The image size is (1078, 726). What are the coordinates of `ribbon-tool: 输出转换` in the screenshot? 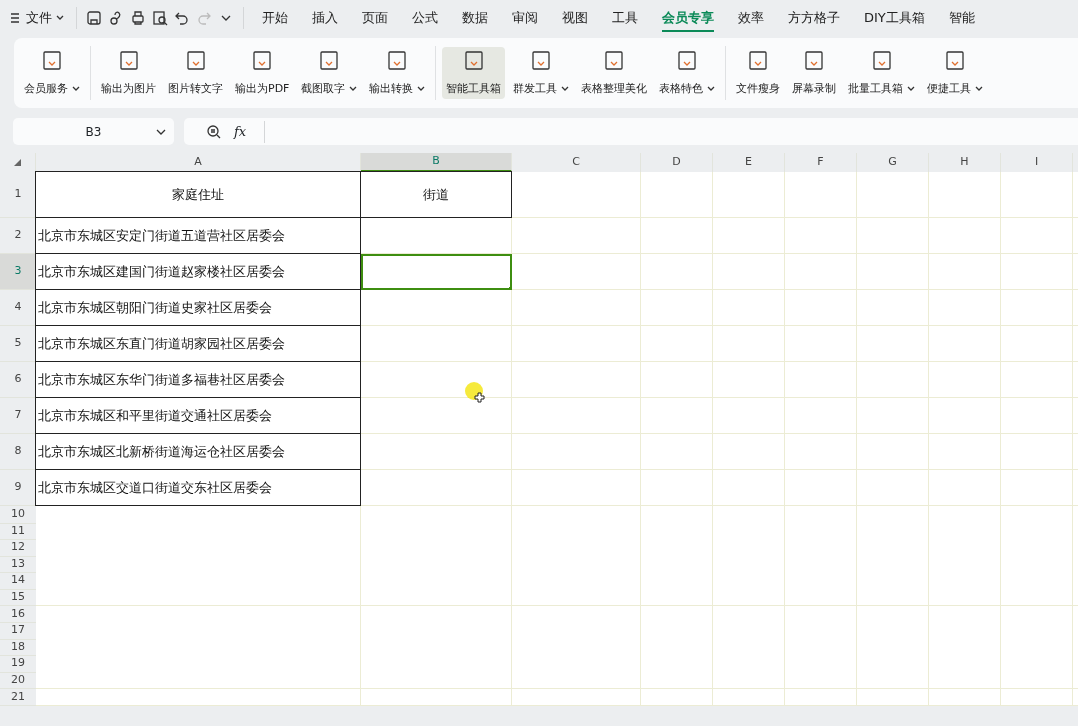 It's located at (397, 73).